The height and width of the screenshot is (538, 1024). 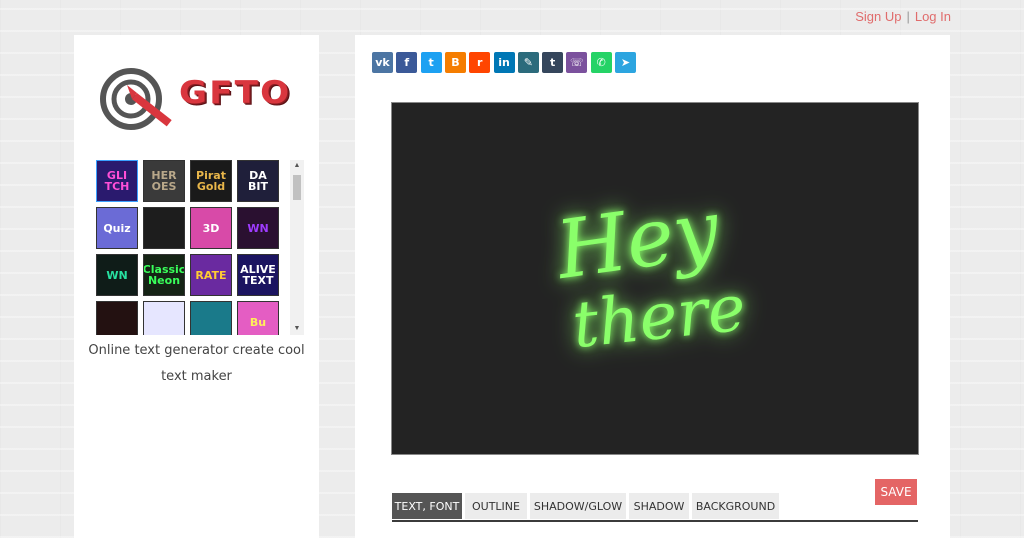 I want to click on effect-thumbnail: ALIVE TEXT, so click(x=258, y=275).